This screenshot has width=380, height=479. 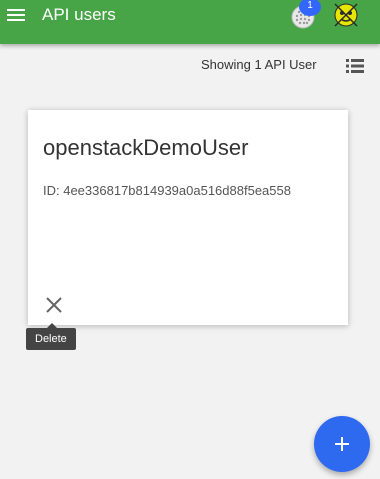 I want to click on plus-icon, so click(x=342, y=444).